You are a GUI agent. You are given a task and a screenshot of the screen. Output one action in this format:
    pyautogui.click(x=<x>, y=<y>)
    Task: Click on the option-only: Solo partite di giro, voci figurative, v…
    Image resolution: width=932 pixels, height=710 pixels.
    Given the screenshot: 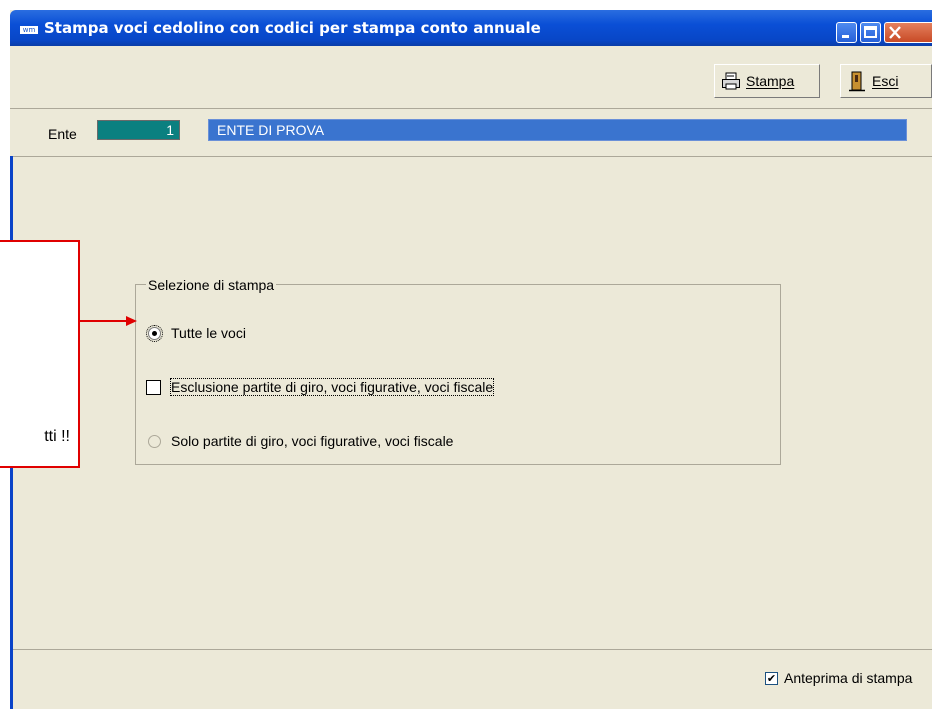 What is the action you would take?
    pyautogui.click(x=300, y=441)
    